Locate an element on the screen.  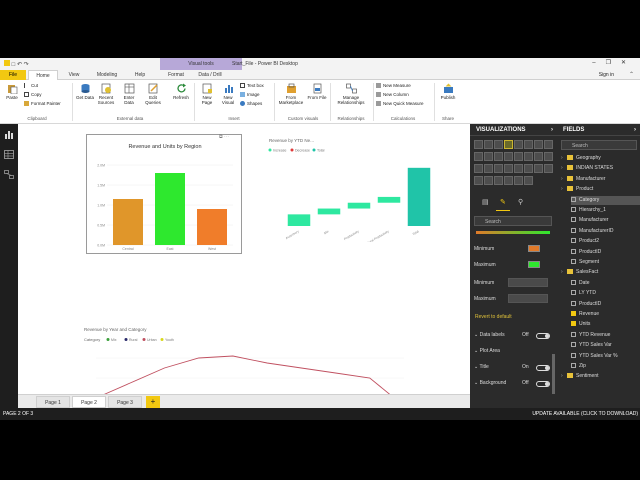
from-marketplace-button: From Marketplace is located at coordinates (291, 94).